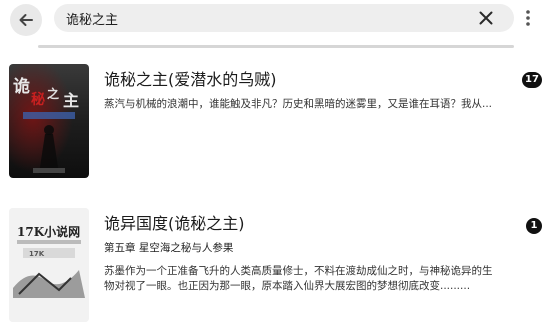 The image size is (550, 322). Describe the element at coordinates (21, 86) in the screenshot. I see `svg-text: 诡` at that location.